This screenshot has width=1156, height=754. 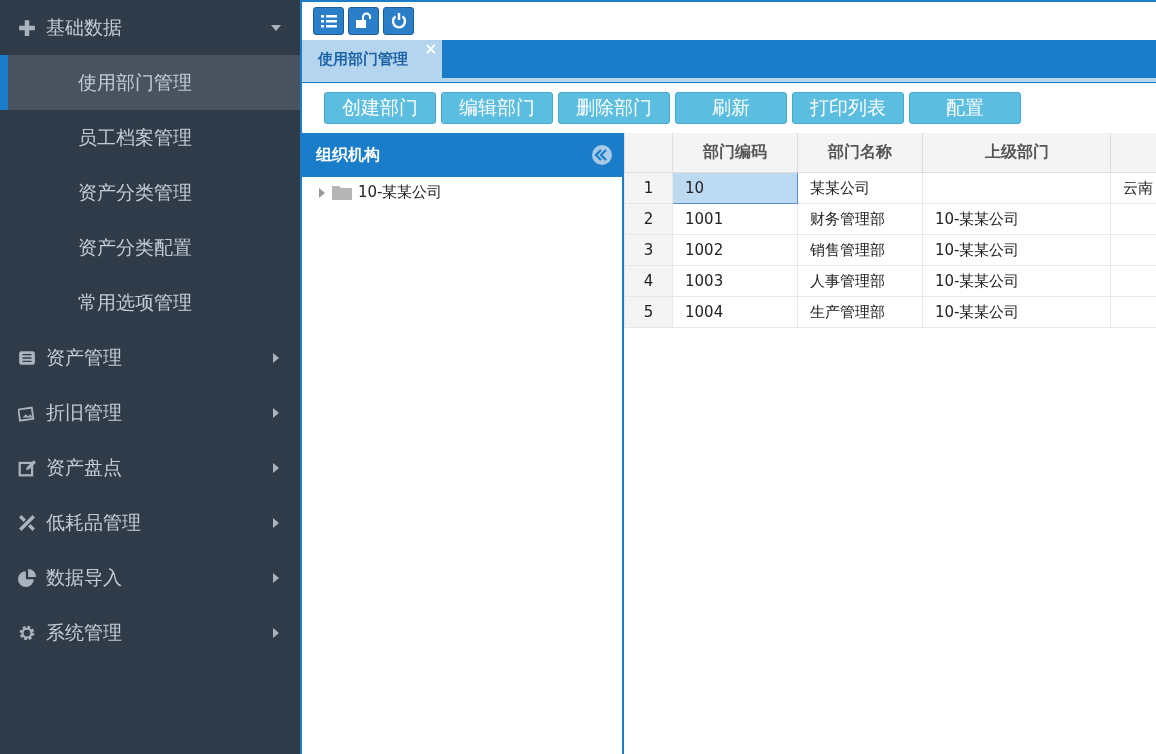 What do you see at coordinates (27, 467) in the screenshot?
I see `edit-icon` at bounding box center [27, 467].